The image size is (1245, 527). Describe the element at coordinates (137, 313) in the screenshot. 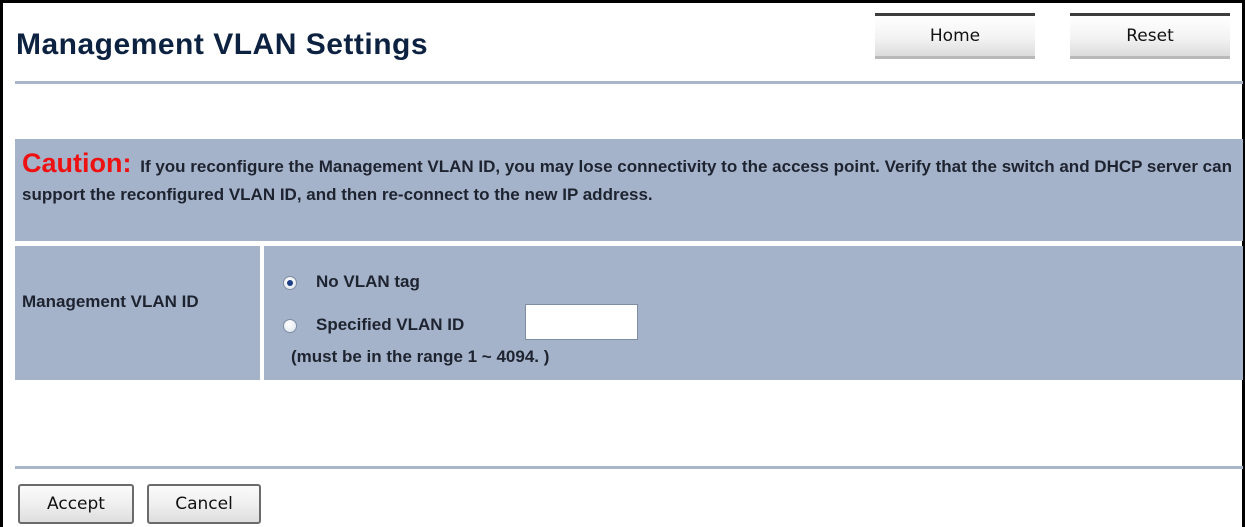

I see `management-vlan-id-label: Management VLAN ID` at that location.